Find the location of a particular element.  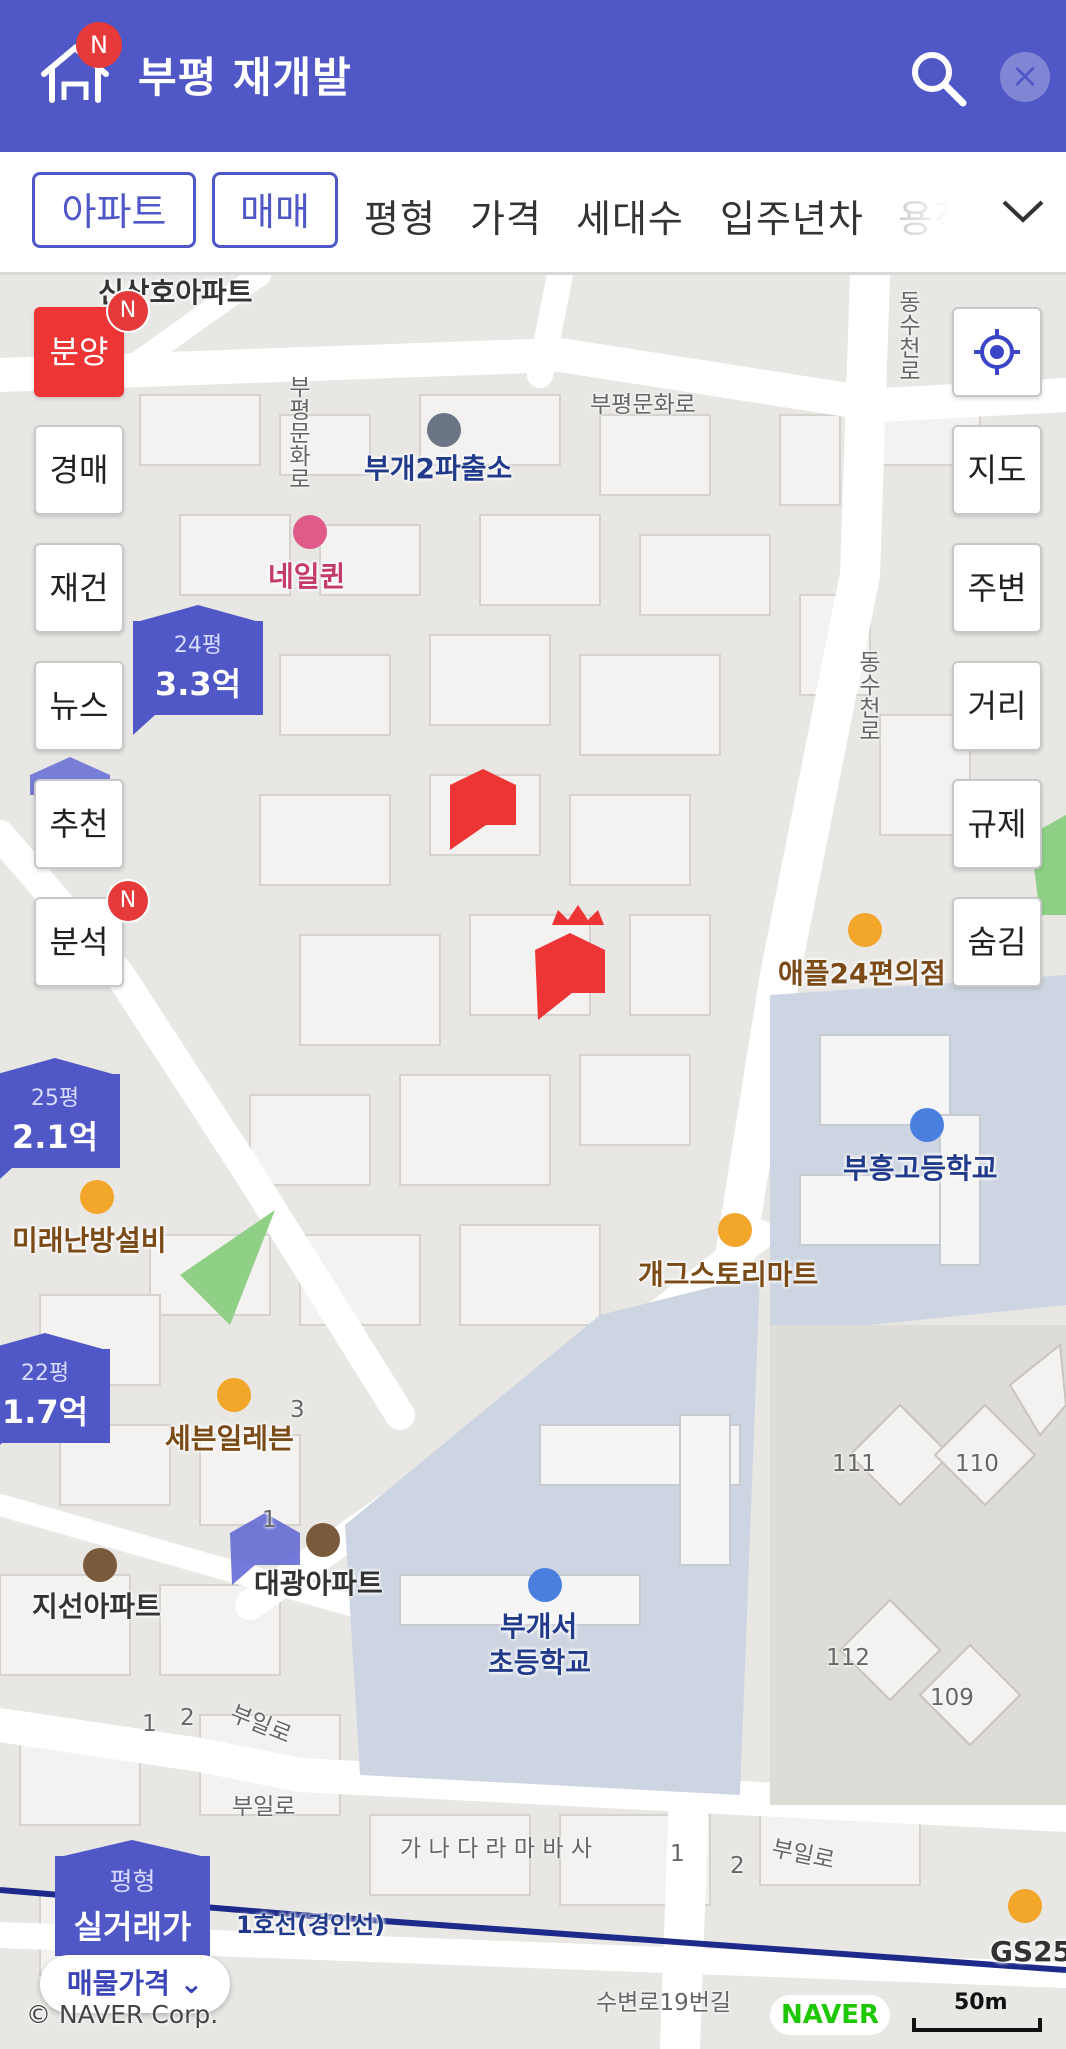

filter-chip-property-type: 아파트 is located at coordinates (114, 210).